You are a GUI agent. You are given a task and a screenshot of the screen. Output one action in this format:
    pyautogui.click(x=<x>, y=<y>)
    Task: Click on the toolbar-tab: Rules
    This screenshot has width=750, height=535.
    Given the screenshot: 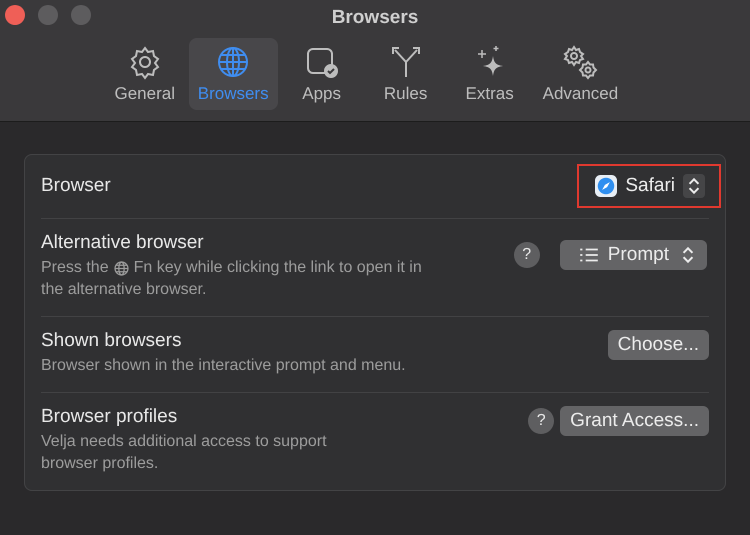 What is the action you would take?
    pyautogui.click(x=406, y=74)
    